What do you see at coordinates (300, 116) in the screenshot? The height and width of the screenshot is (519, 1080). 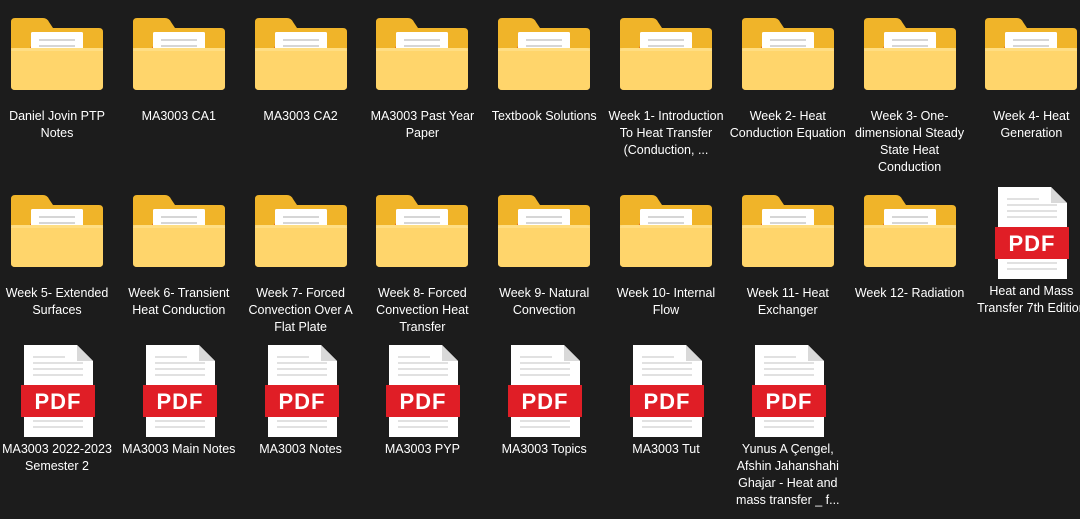 I see `file-name-label: MA3003 CA2` at bounding box center [300, 116].